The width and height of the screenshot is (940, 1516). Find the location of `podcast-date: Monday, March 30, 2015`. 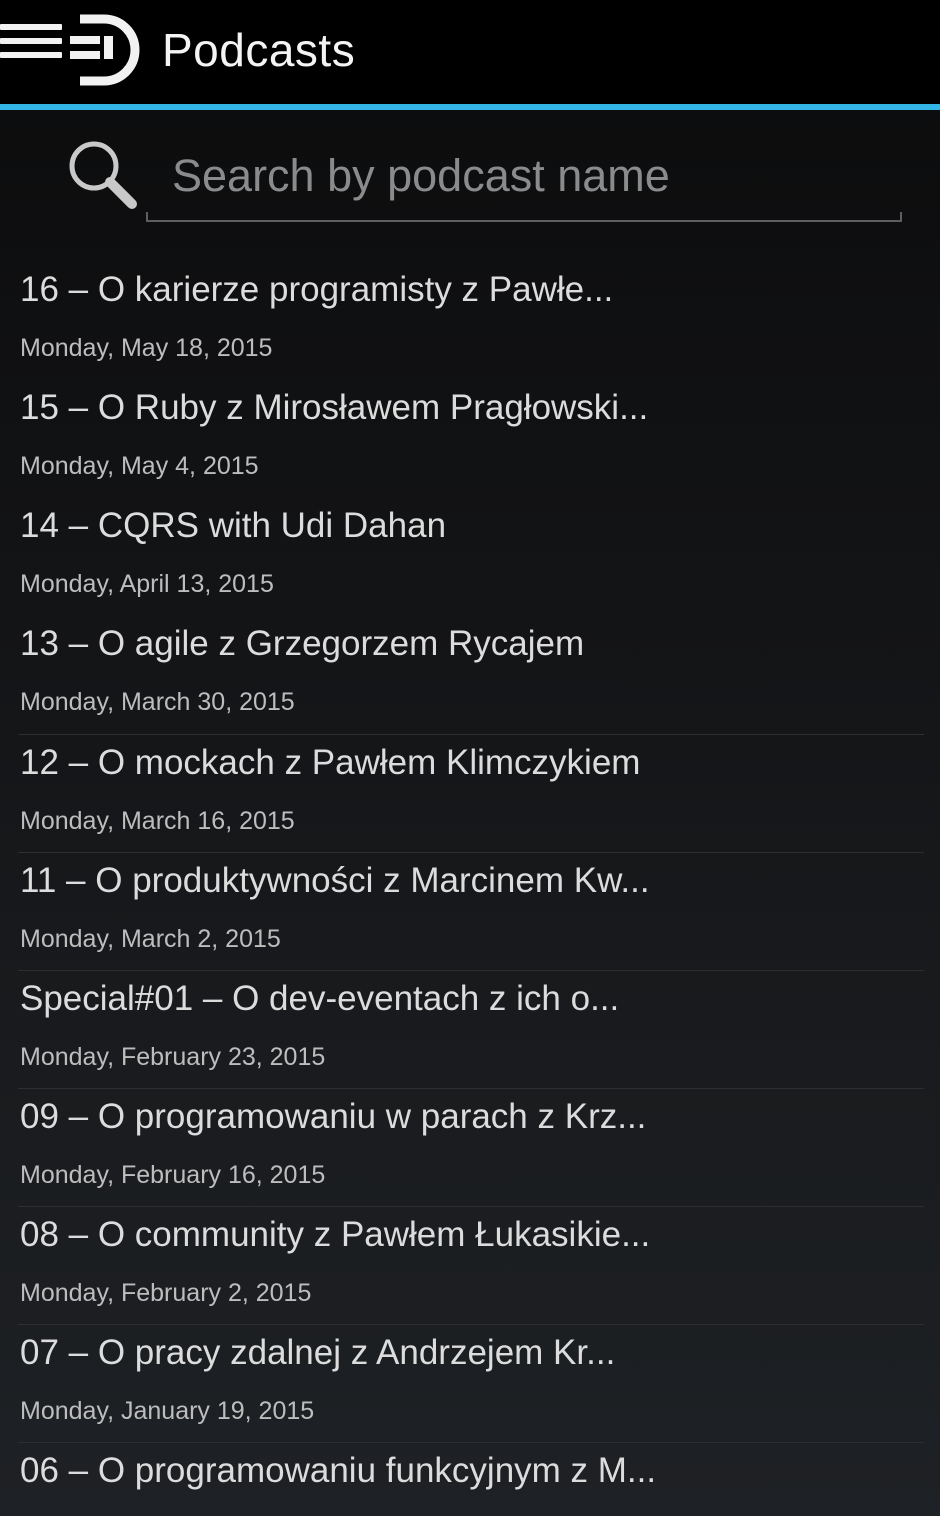

podcast-date: Monday, March 30, 2015 is located at coordinates (157, 702).